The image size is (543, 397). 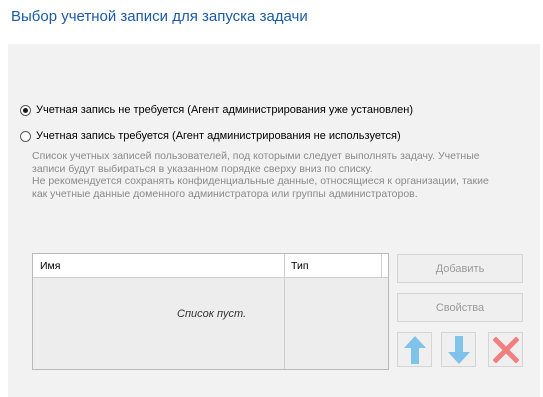 What do you see at coordinates (159, 16) in the screenshot?
I see `page-title: Выбор учетной записи для запуска задачи` at bounding box center [159, 16].